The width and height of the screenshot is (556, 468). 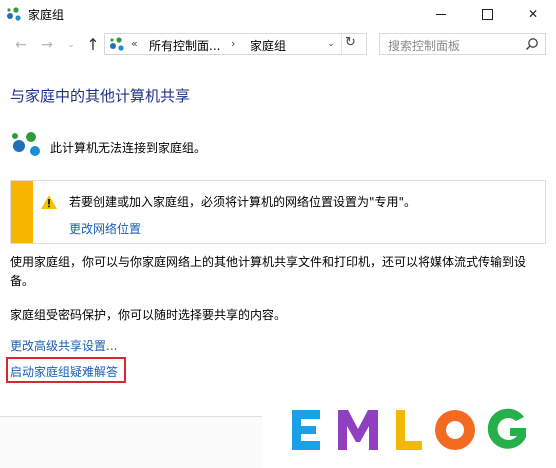 I want to click on homegroup-status-icon, so click(x=26, y=144).